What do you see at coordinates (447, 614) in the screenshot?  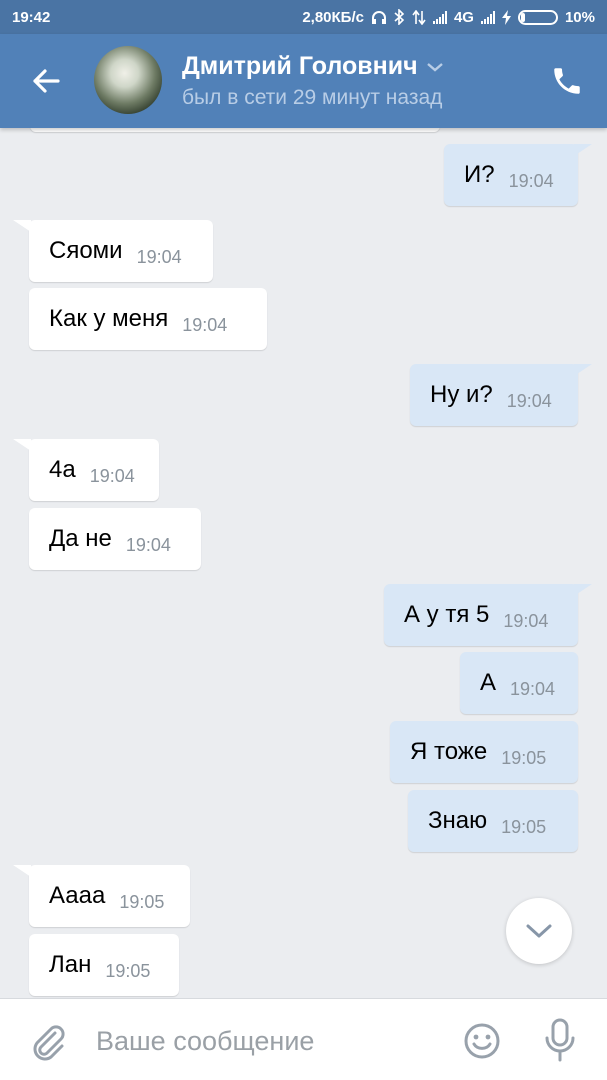 I see `message-text: А у тя 5` at bounding box center [447, 614].